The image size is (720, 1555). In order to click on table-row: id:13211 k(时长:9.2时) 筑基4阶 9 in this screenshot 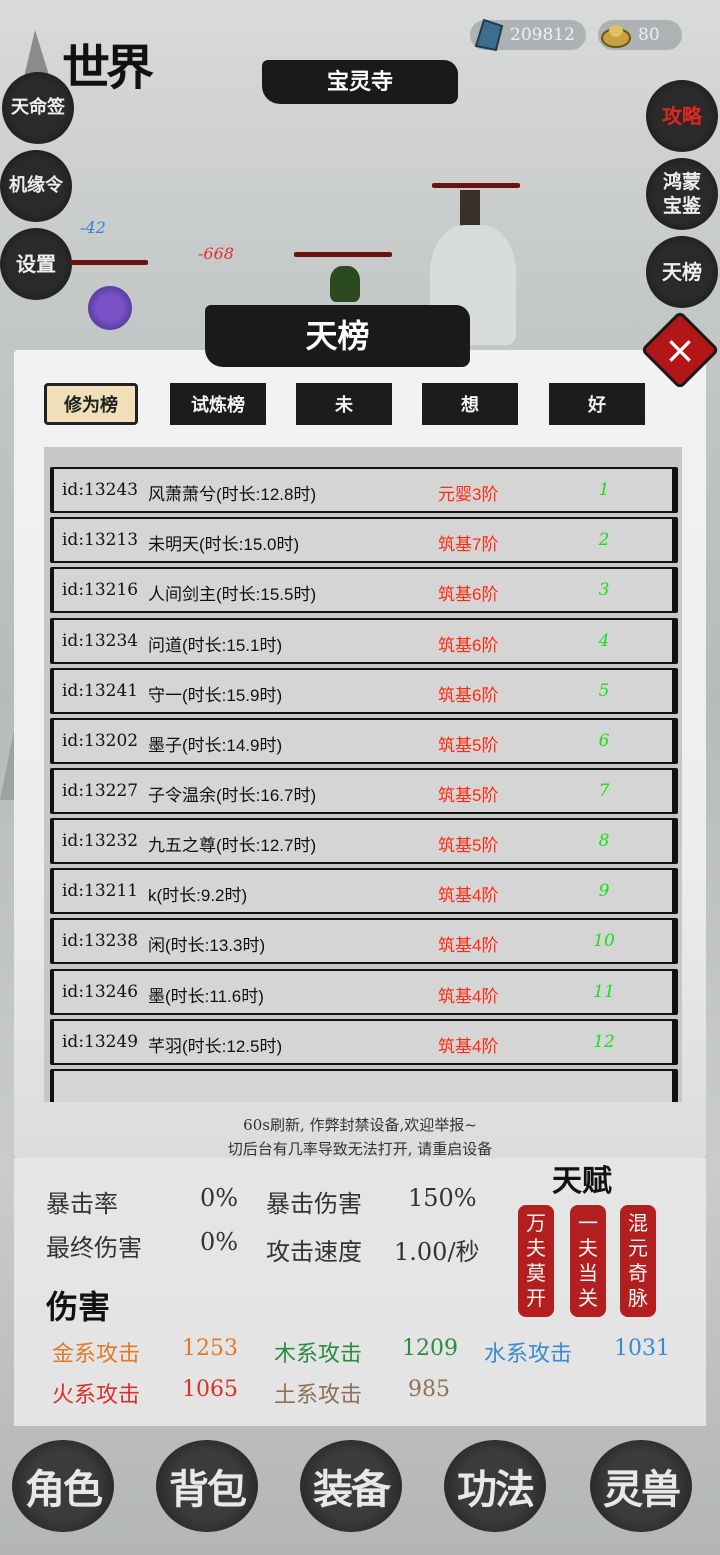, I will do `click(364, 891)`.